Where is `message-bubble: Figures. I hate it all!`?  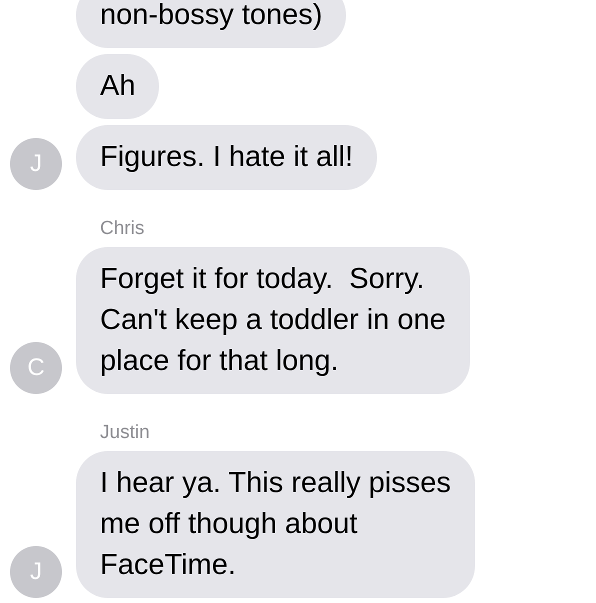 message-bubble: Figures. I hate it all! is located at coordinates (227, 157).